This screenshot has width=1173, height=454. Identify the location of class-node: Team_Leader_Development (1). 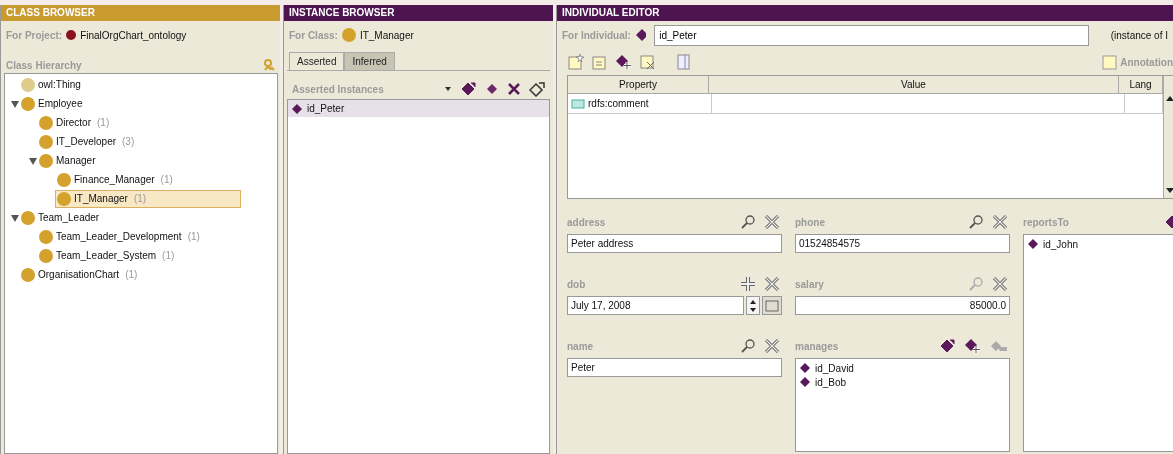
(120, 236).